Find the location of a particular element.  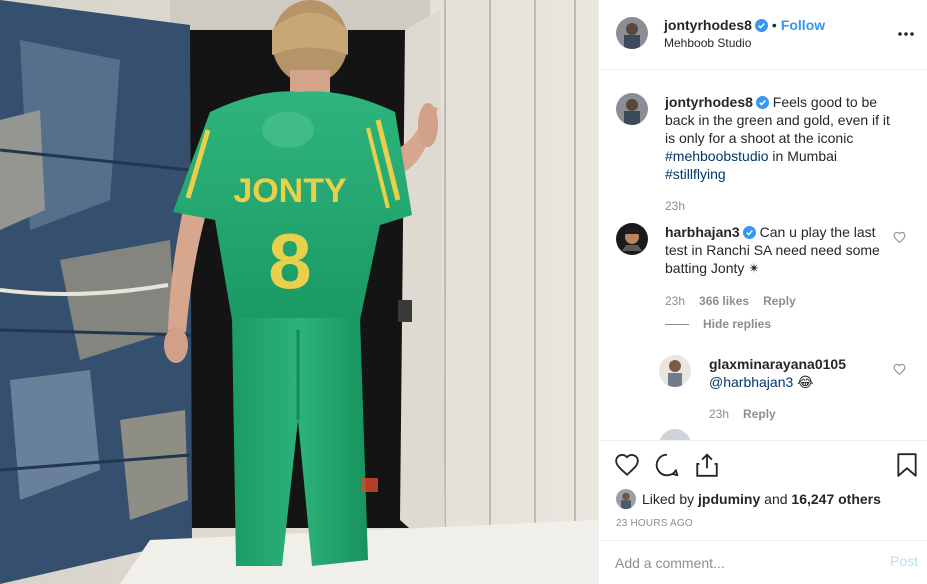

jersey-number-text: 8 is located at coordinates (289, 261).